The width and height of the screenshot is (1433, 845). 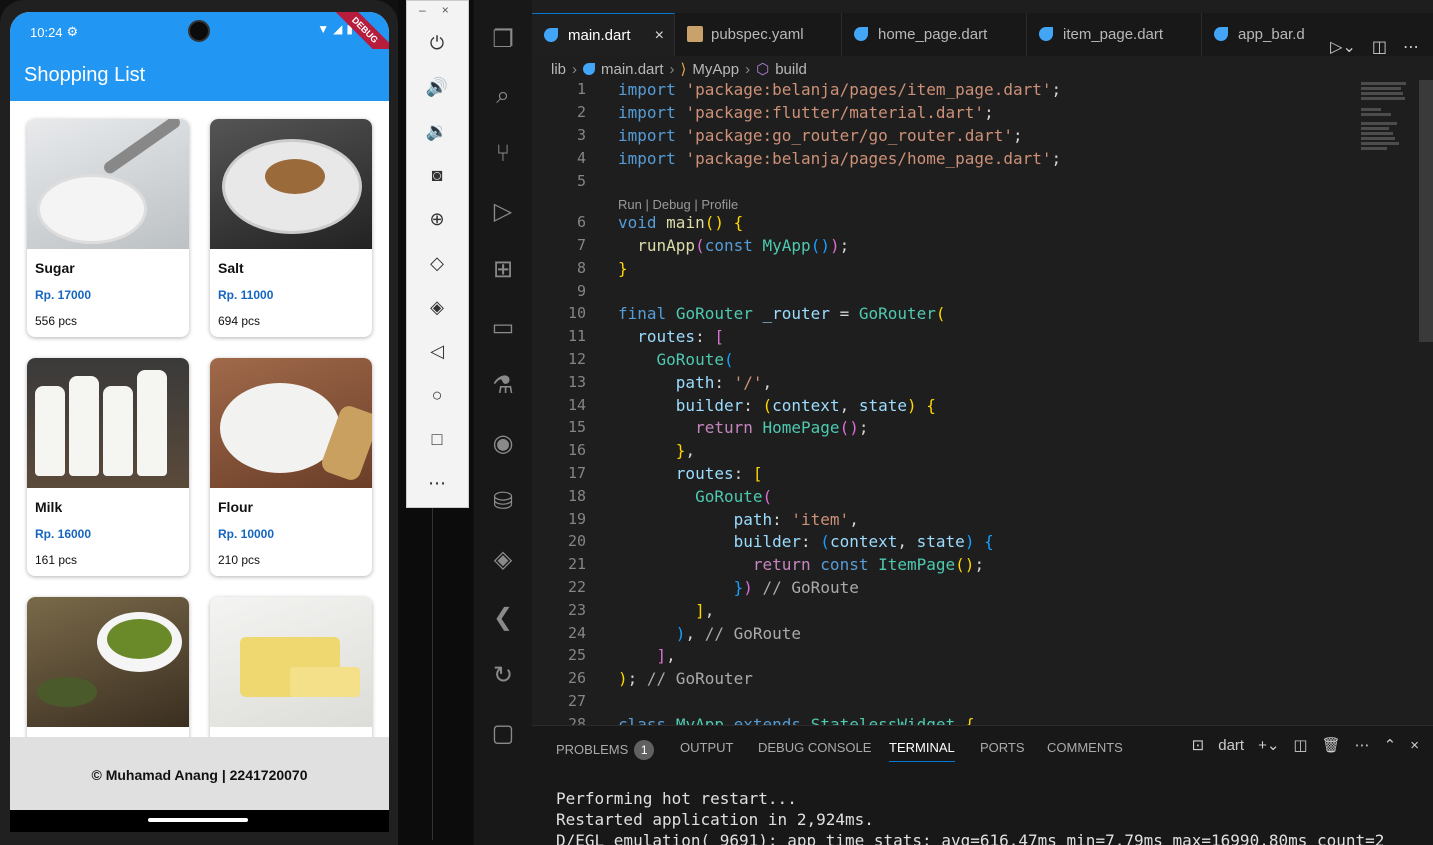 What do you see at coordinates (934, 34) in the screenshot?
I see `tab-home-page: home_page.dart` at bounding box center [934, 34].